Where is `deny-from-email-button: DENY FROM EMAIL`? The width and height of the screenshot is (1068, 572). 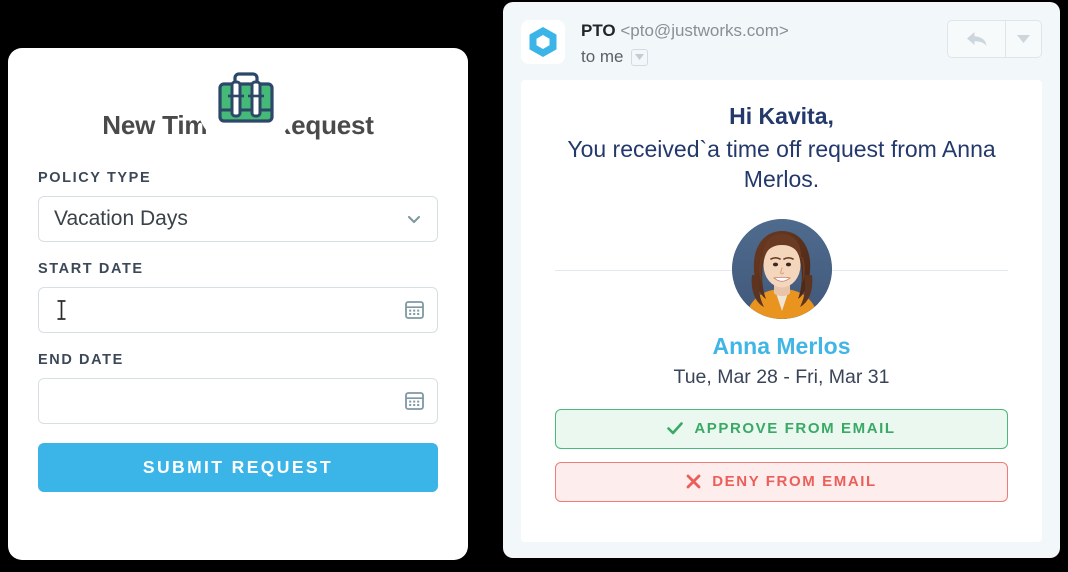
deny-from-email-button: DENY FROM EMAIL is located at coordinates (781, 481).